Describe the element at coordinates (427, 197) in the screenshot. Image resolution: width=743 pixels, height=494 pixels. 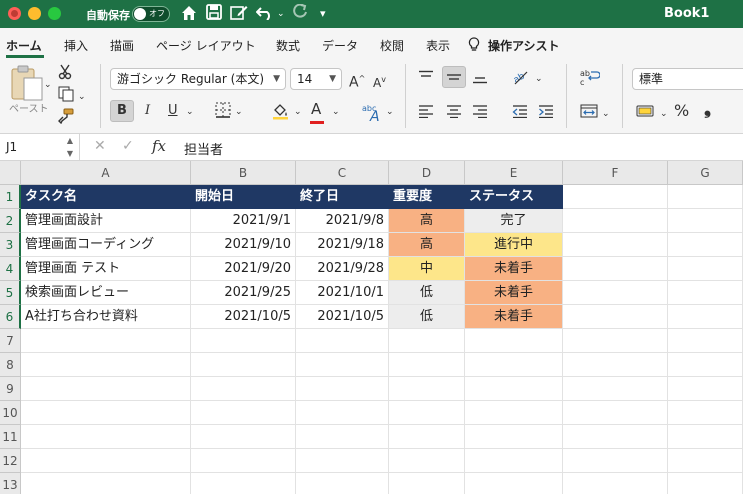
I see `header-cell-priority: 重要度` at that location.